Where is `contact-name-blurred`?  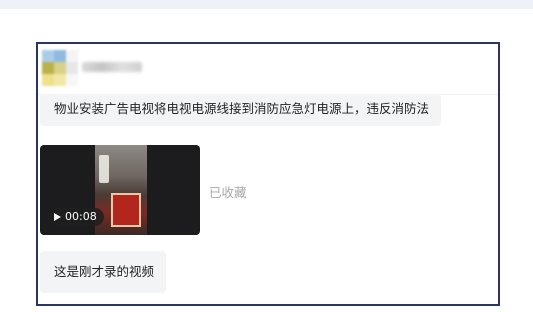 contact-name-blurred is located at coordinates (112, 67).